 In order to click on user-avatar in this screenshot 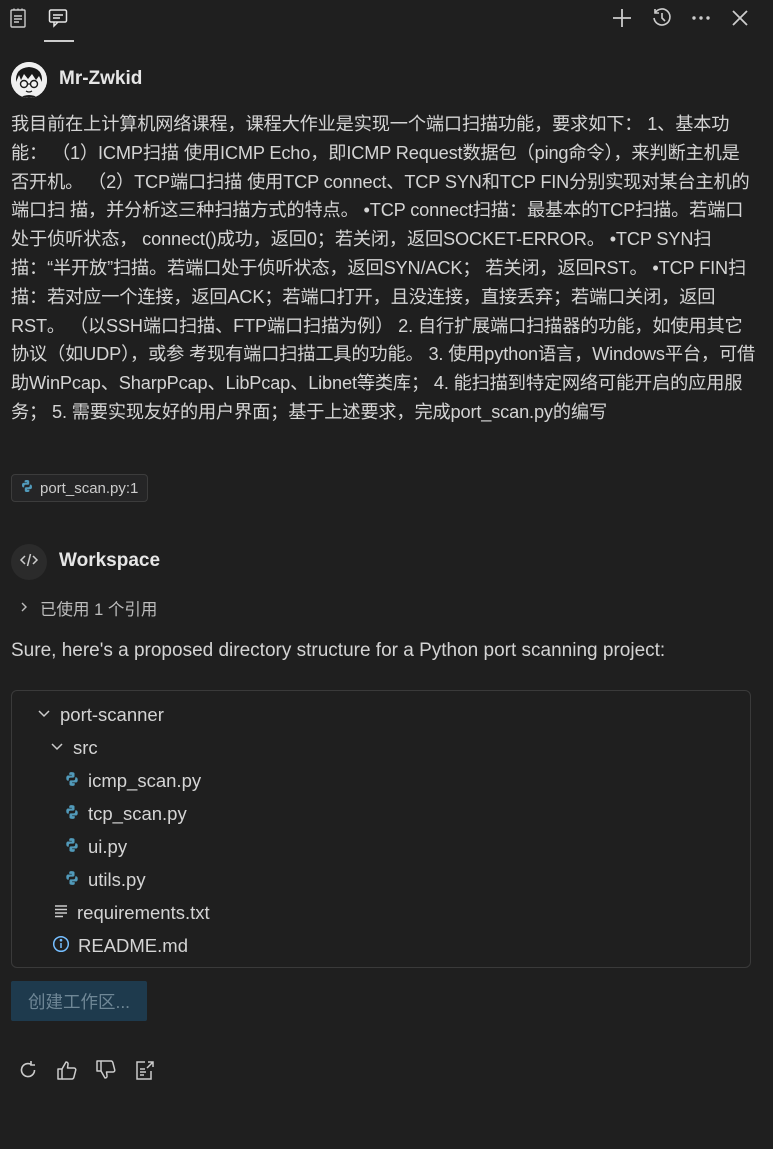, I will do `click(29, 80)`.